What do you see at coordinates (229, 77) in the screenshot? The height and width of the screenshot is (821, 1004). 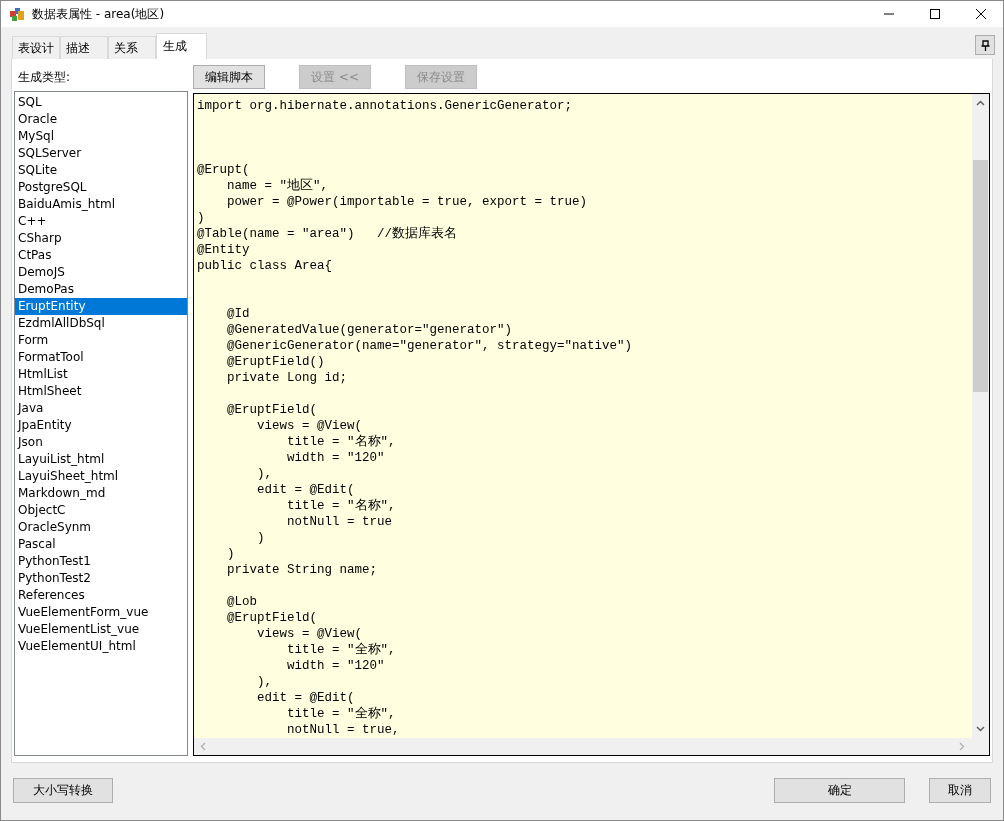 I see `toolbar-button: 编辑脚本` at bounding box center [229, 77].